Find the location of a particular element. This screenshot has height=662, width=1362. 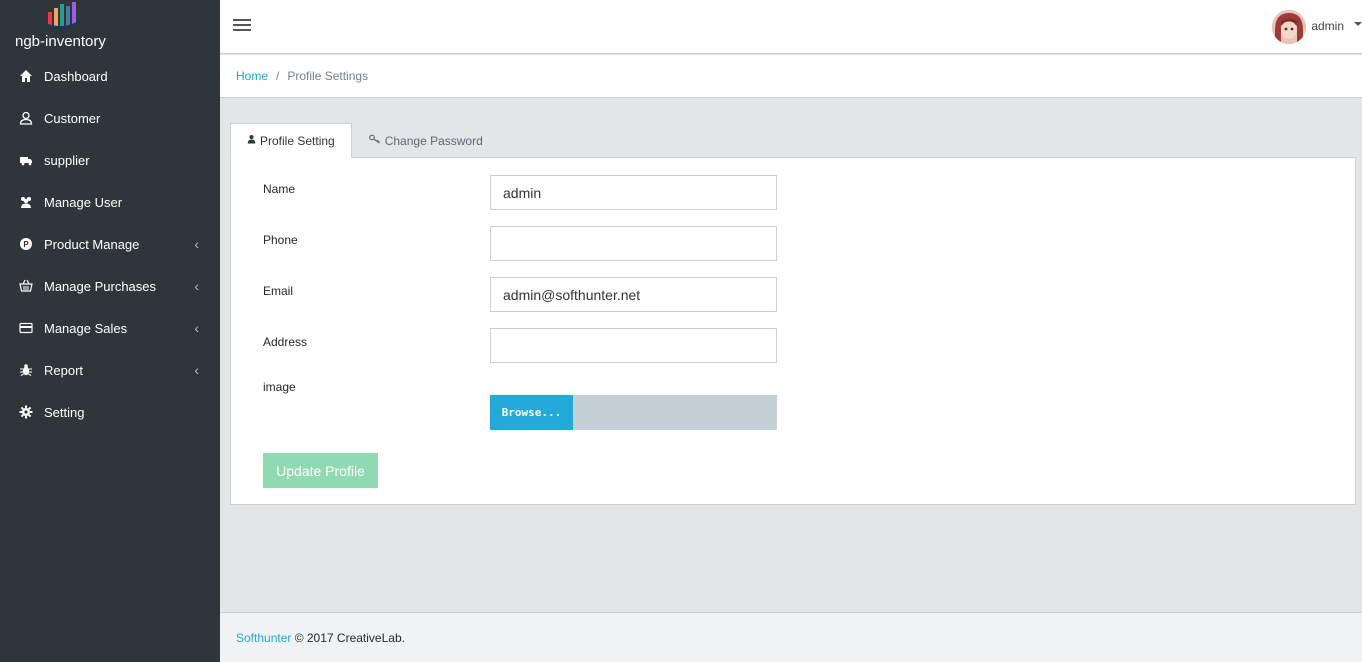

svg-text: P is located at coordinates (26, 244).